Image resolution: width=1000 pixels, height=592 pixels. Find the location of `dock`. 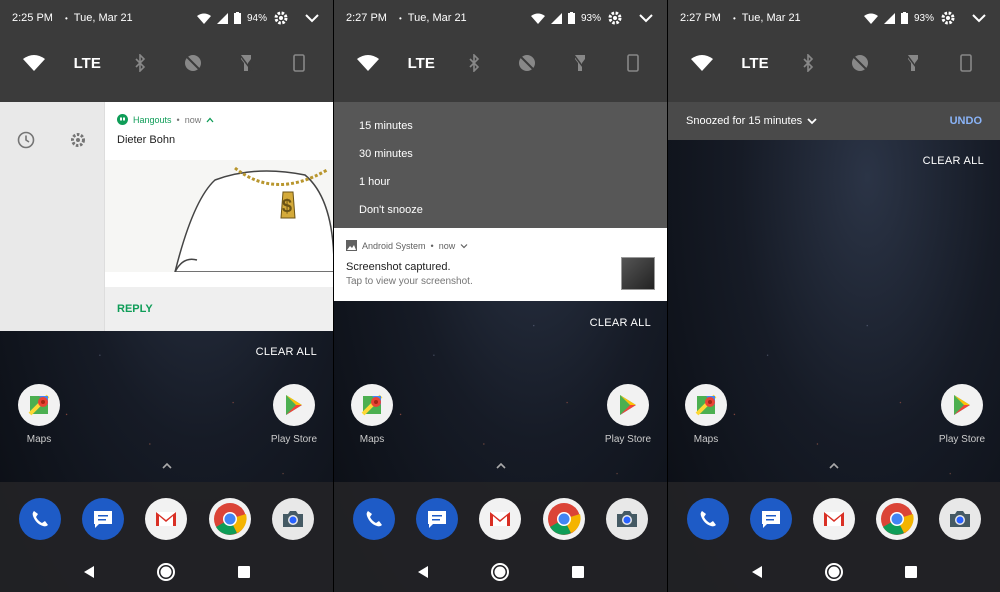

dock is located at coordinates (500, 537).